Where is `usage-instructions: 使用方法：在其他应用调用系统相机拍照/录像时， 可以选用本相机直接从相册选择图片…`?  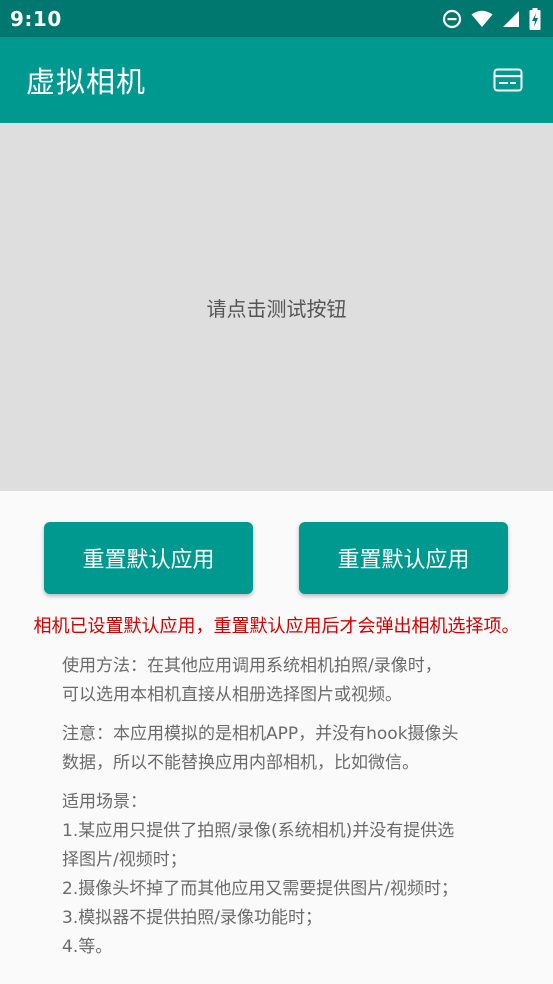 usage-instructions: 使用方法：在其他应用调用系统相机拍照/录像时， 可以选用本相机直接从相册选择图片… is located at coordinates (297, 681).